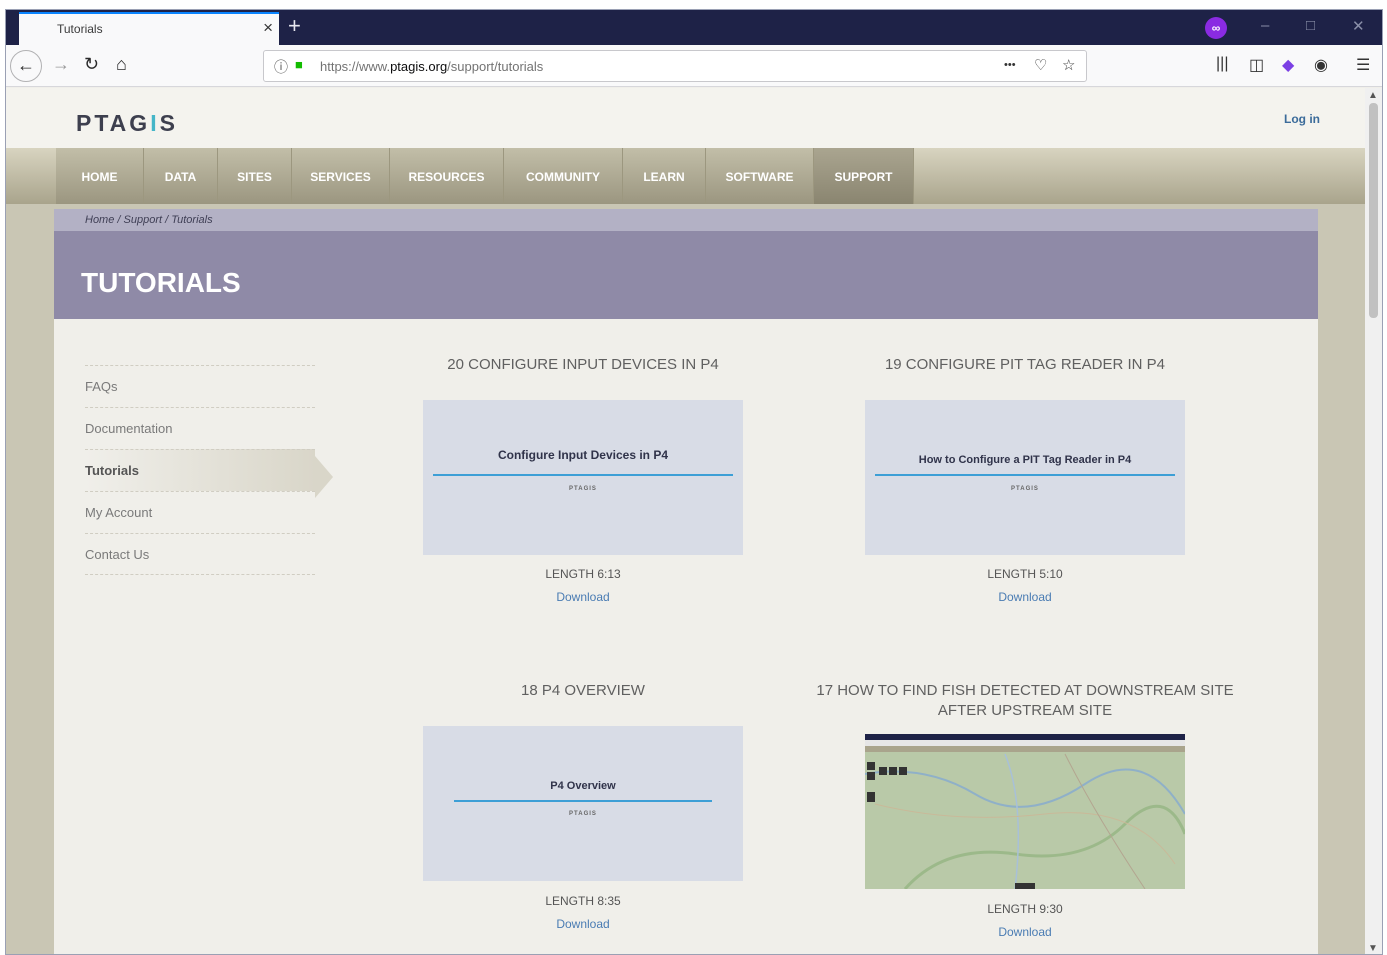  Describe the element at coordinates (583, 574) in the screenshot. I see `video-length: LENGTH 6:13` at that location.